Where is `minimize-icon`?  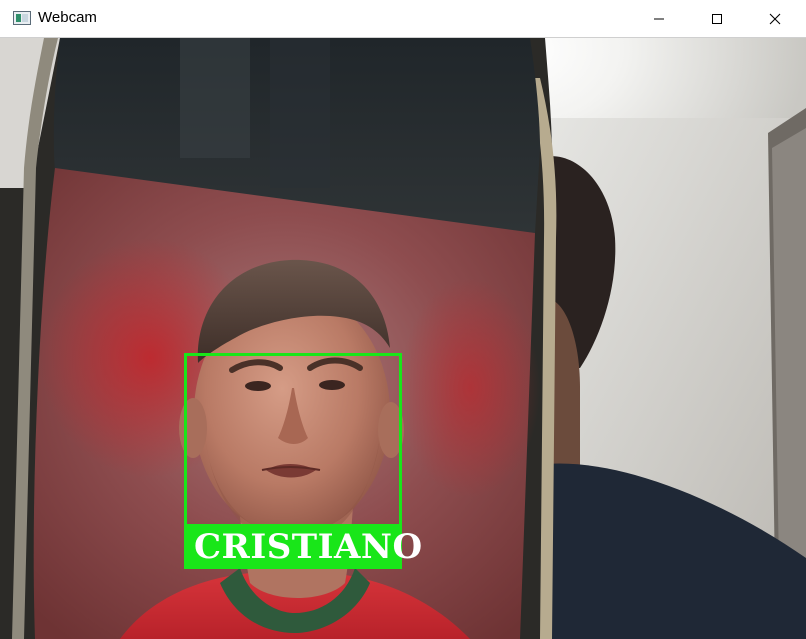
minimize-icon is located at coordinates (659, 18).